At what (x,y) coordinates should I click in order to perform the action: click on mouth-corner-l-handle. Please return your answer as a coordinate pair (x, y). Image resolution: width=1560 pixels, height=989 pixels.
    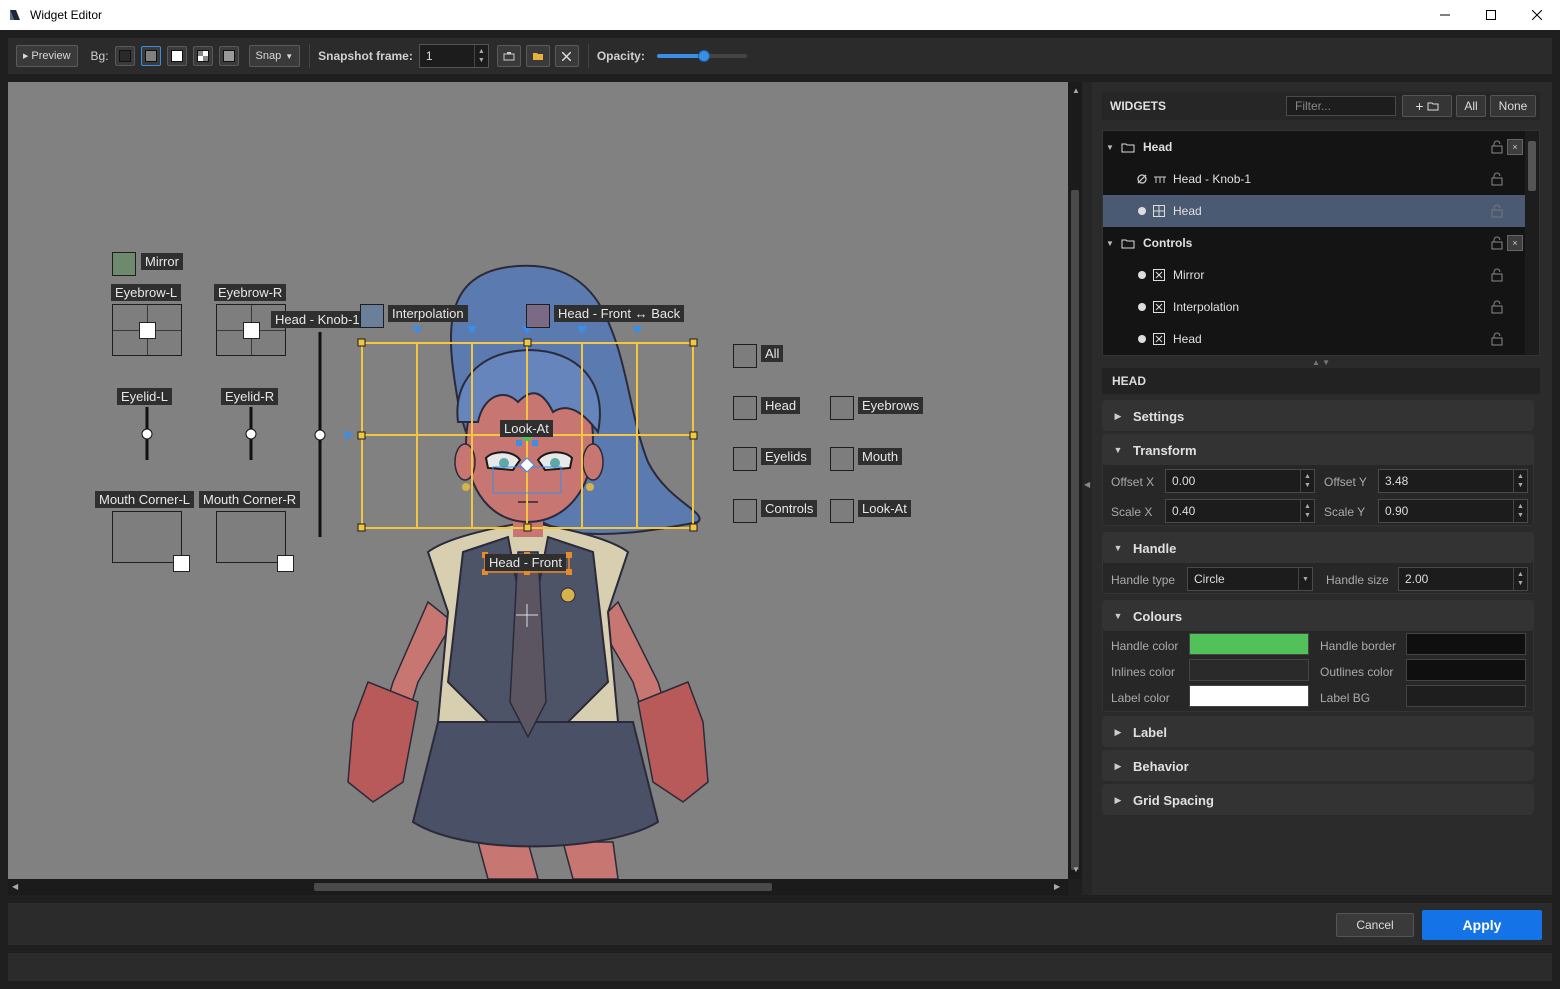
    Looking at the image, I should click on (181, 563).